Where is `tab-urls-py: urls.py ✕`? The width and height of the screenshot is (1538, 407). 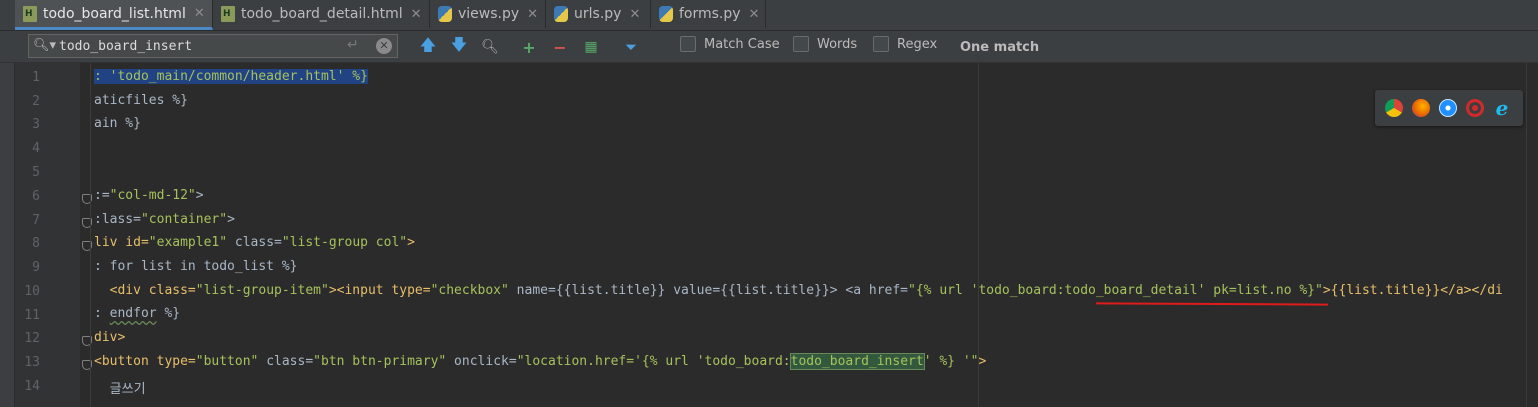
tab-urls-py: urls.py ✕ is located at coordinates (598, 14).